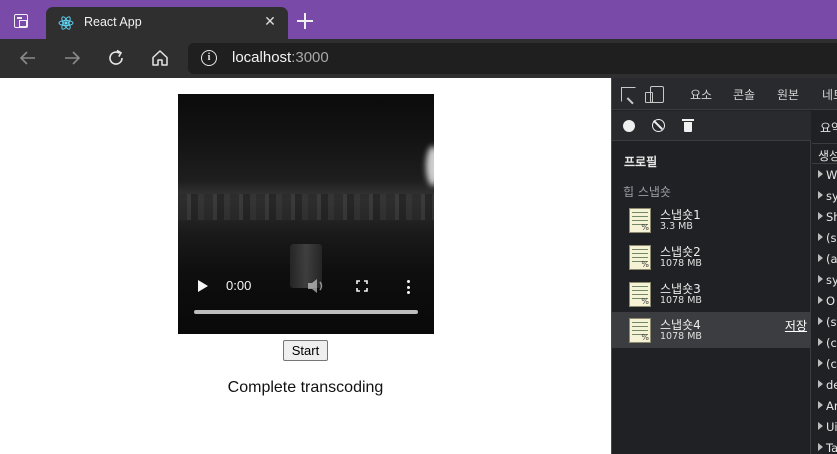 Image resolution: width=837 pixels, height=454 pixels. Describe the element at coordinates (831, 322) in the screenshot. I see `constructor-name: (st` at that location.